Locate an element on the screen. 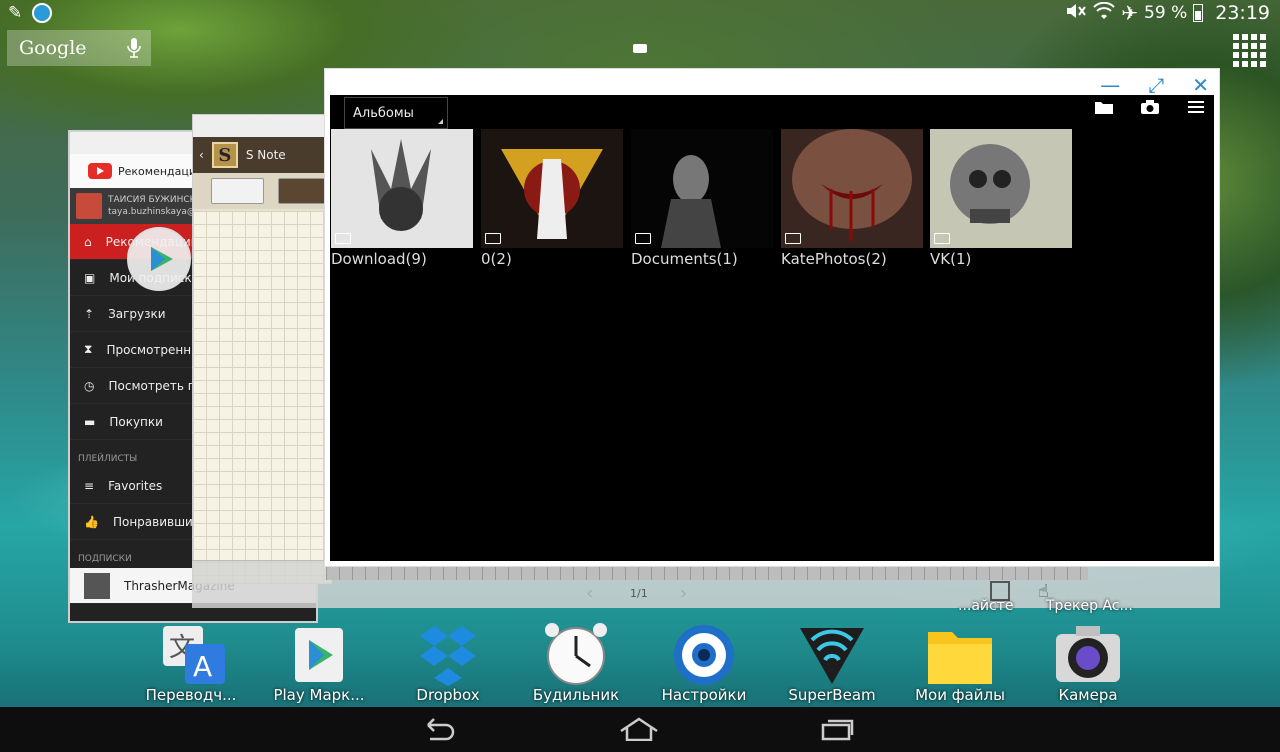 This screenshot has width=1280, height=752. pencil-icon: ✎ is located at coordinates (15, 13).